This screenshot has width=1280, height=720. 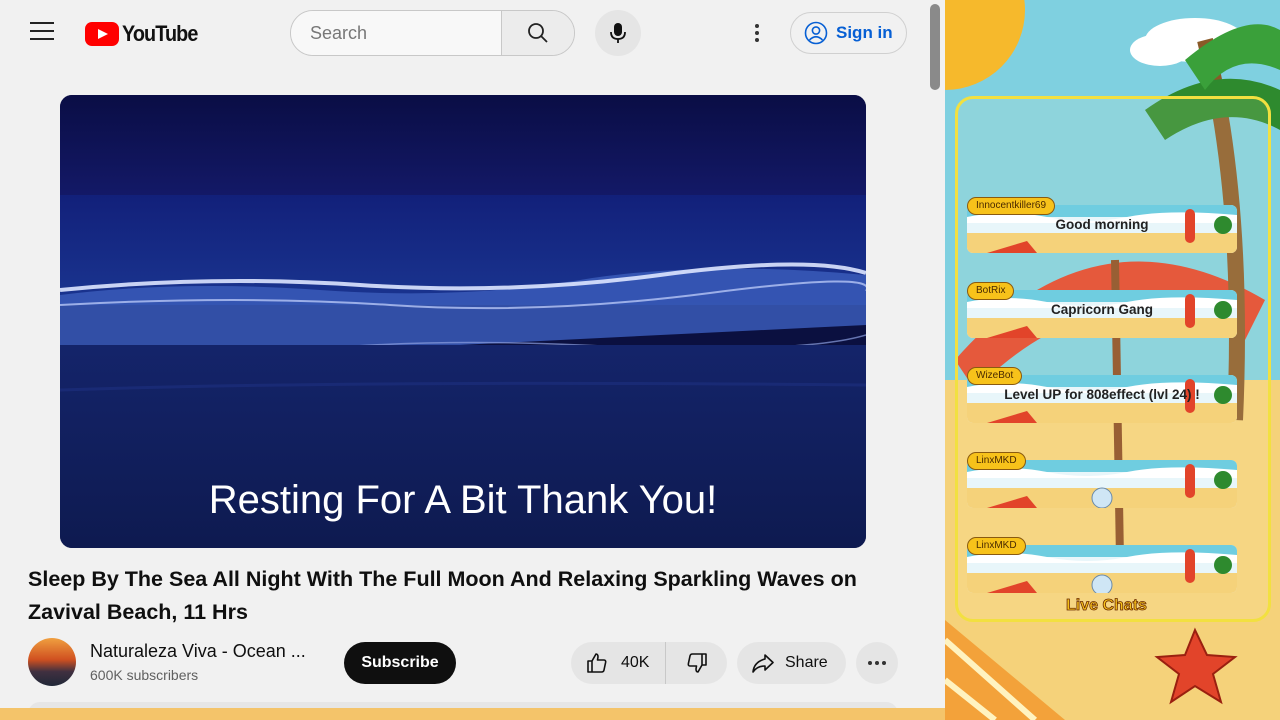 What do you see at coordinates (463, 500) in the screenshot?
I see `player-caption: Resting For A Bit Thank You!` at bounding box center [463, 500].